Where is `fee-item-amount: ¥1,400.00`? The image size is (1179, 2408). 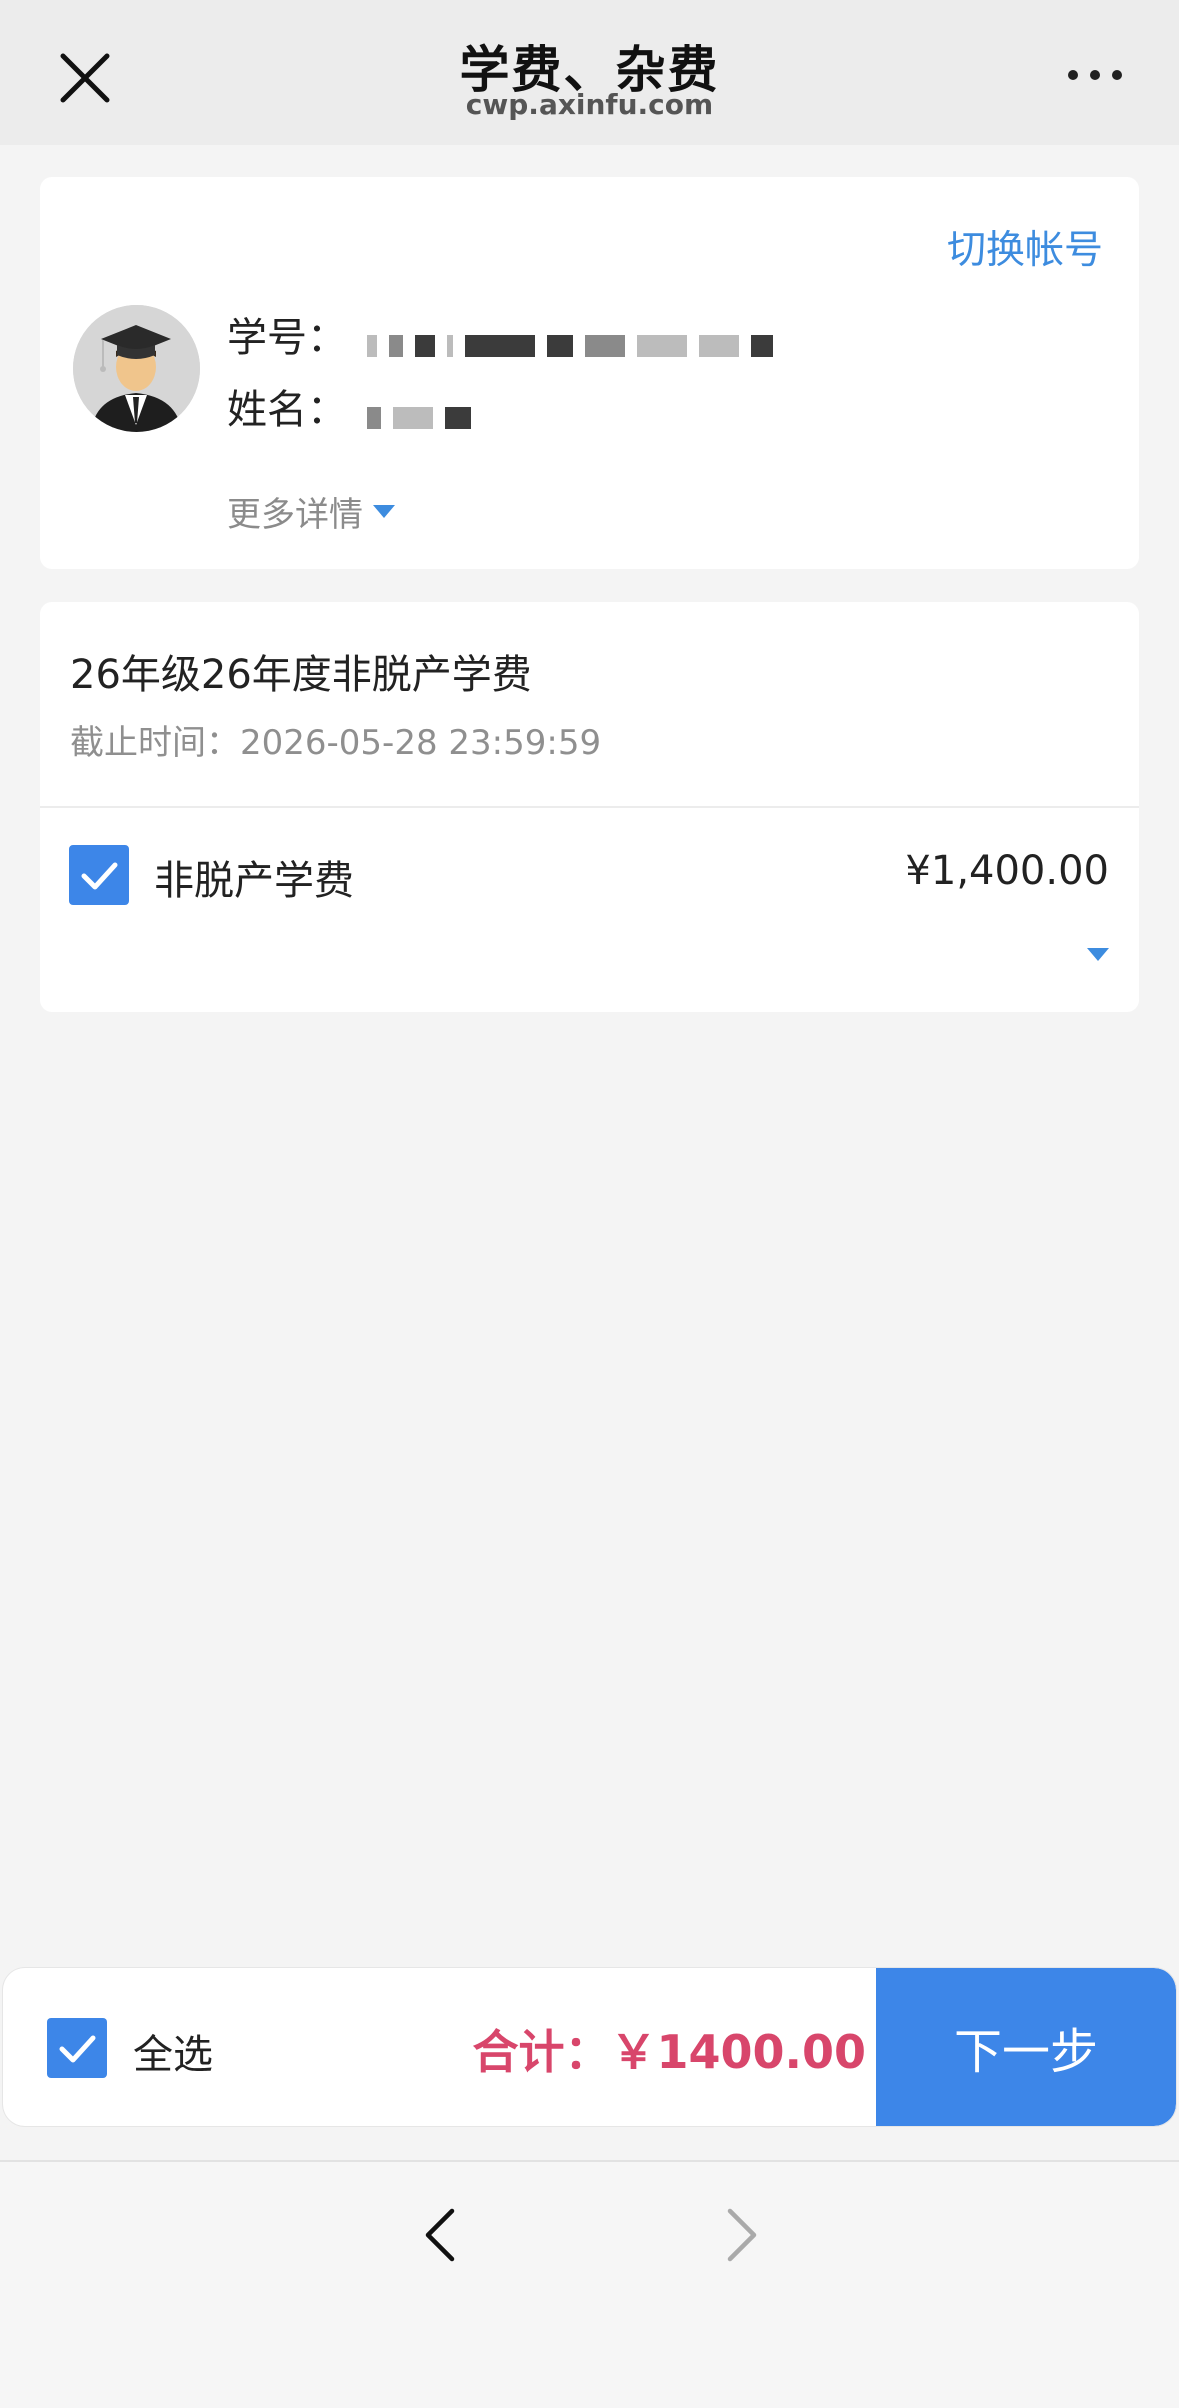
fee-item-amount: ¥1,400.00 is located at coordinates (1007, 871).